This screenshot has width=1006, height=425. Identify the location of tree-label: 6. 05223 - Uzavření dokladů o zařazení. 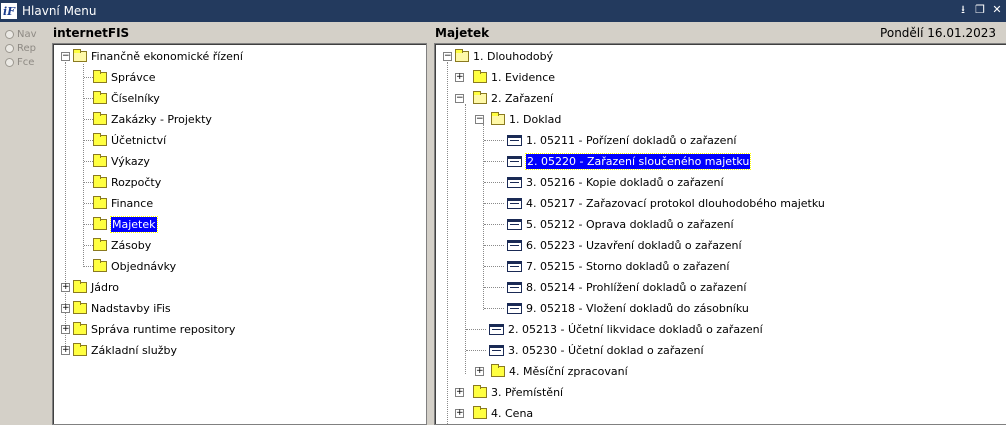
(634, 245).